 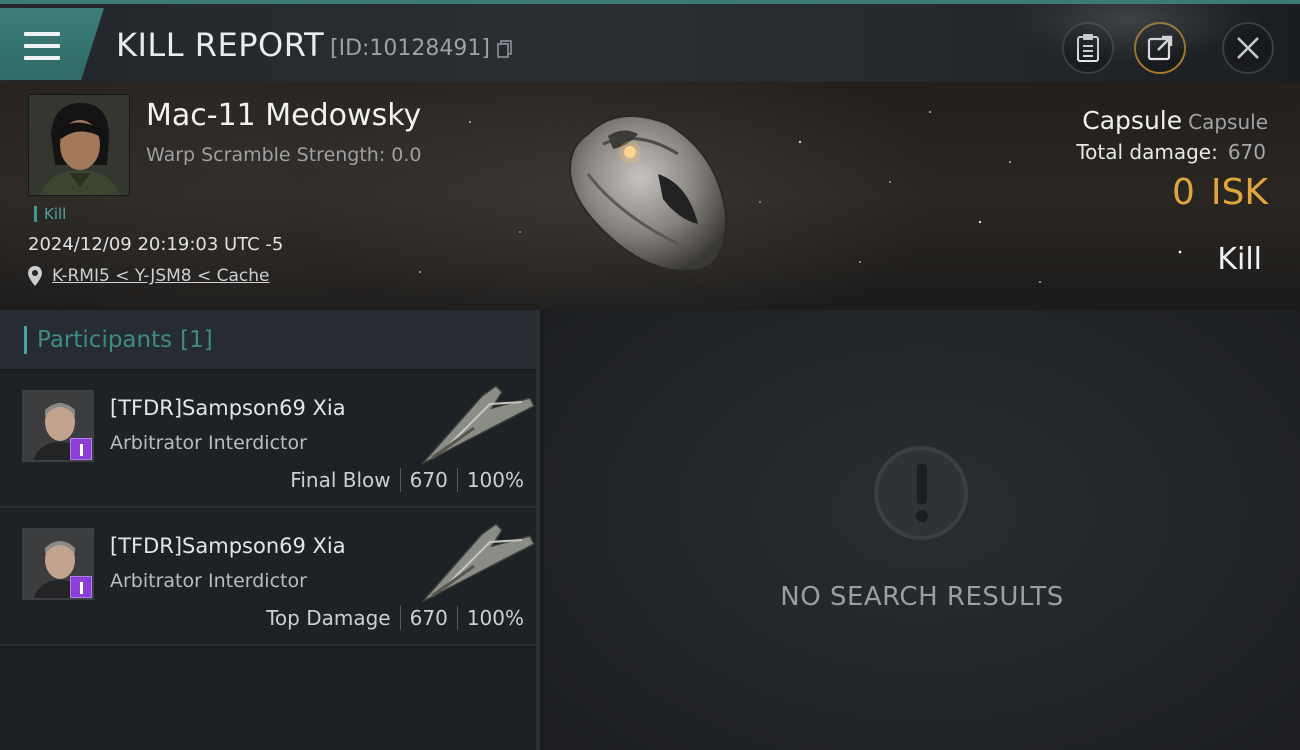 I want to click on no-results-message: NO SEARCH RESULTS, so click(x=922, y=597).